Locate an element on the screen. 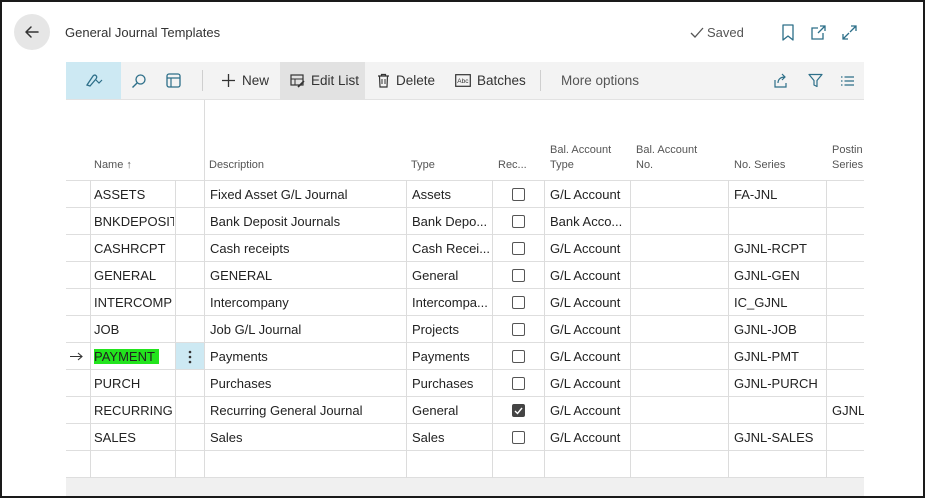 Image resolution: width=925 pixels, height=498 pixels. row-actions-menu-button is located at coordinates (190, 356).